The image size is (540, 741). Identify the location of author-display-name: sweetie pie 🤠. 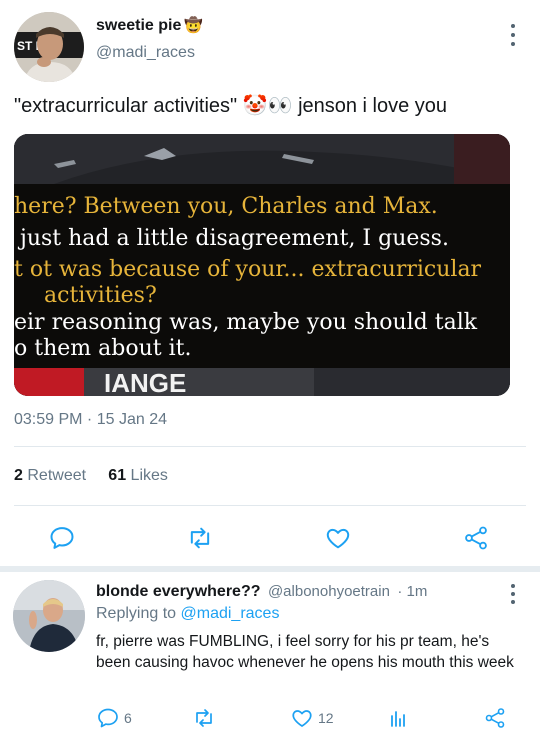
(149, 25).